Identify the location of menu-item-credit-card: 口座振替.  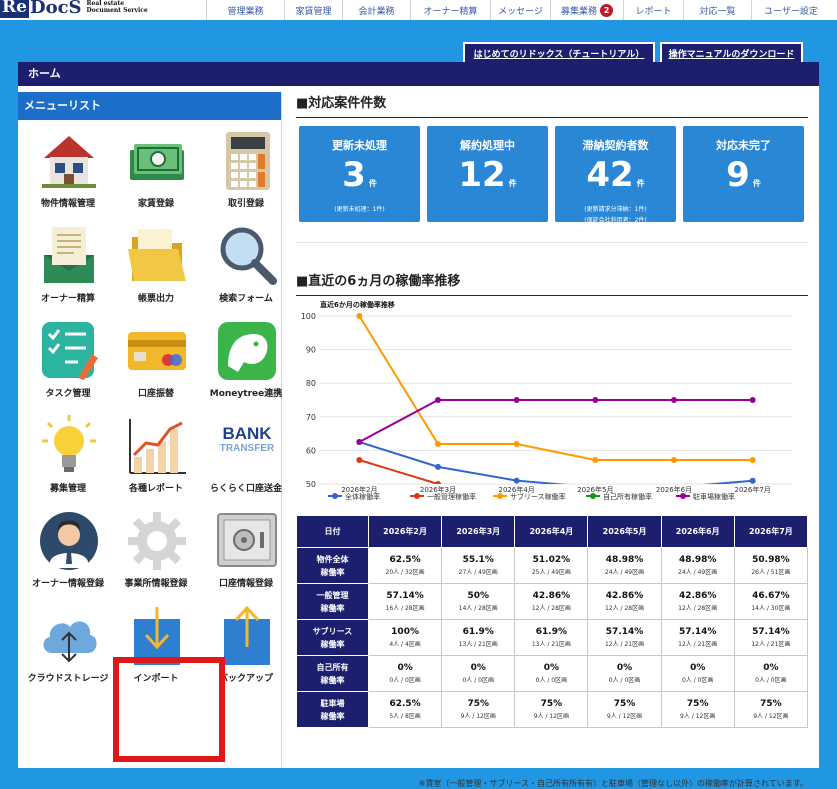
(156, 365).